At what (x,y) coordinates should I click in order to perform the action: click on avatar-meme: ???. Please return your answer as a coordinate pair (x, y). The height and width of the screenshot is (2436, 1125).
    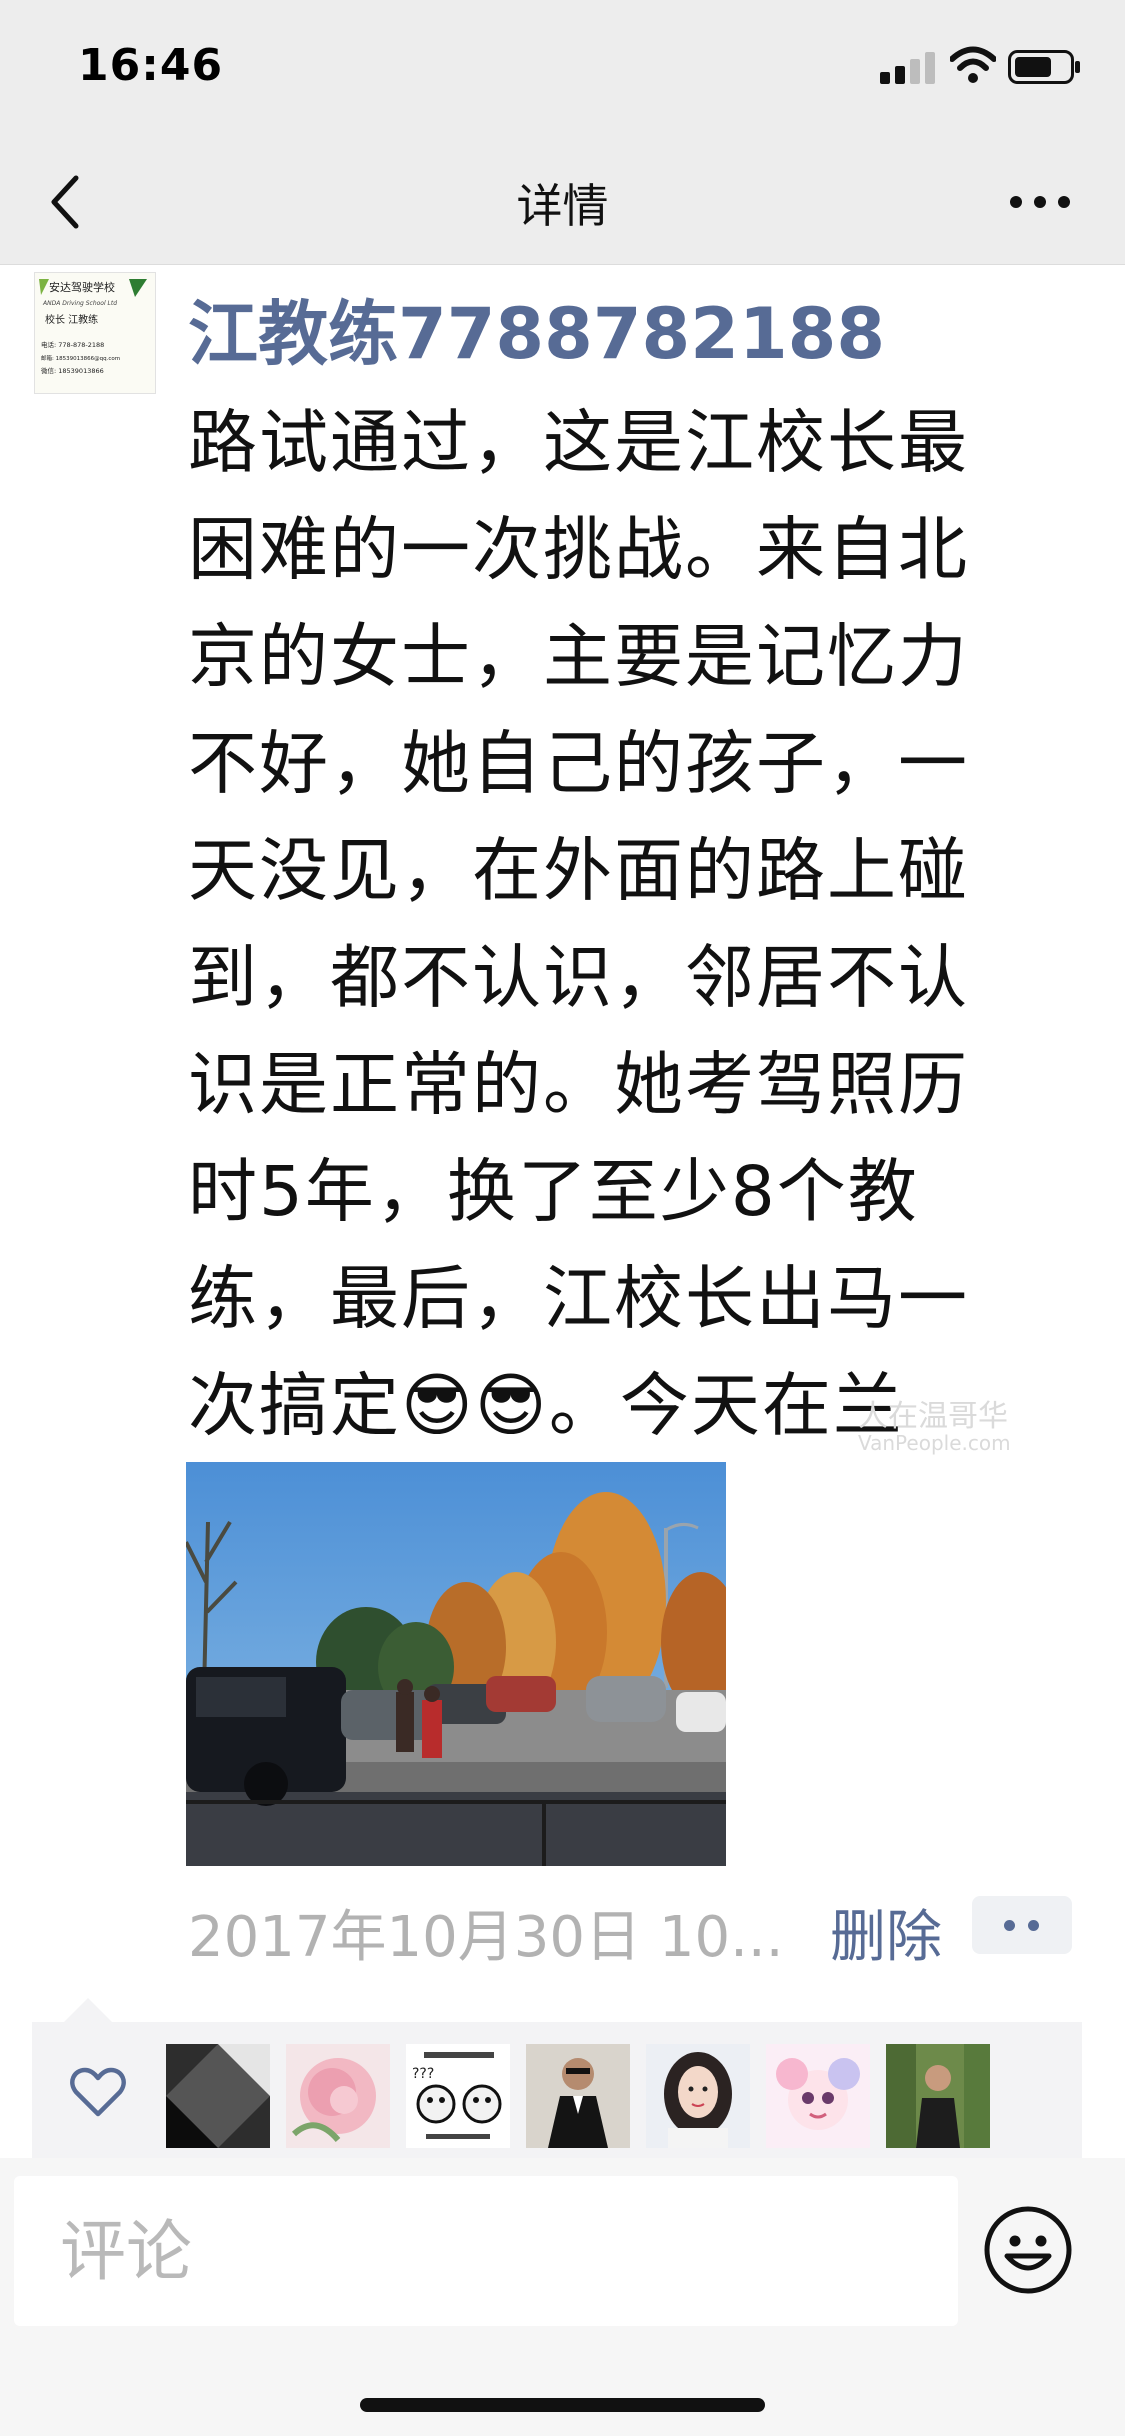
    Looking at the image, I should click on (458, 2096).